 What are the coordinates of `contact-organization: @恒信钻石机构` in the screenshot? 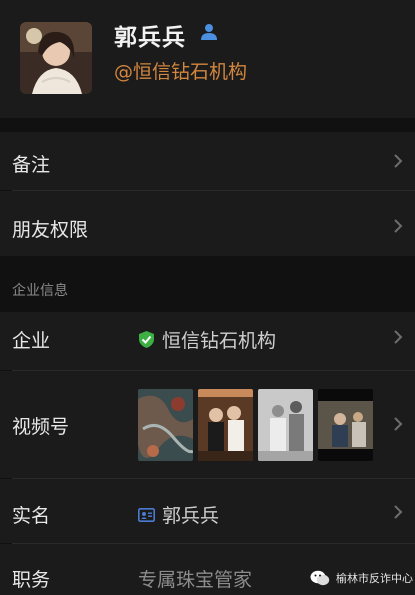 It's located at (180, 70).